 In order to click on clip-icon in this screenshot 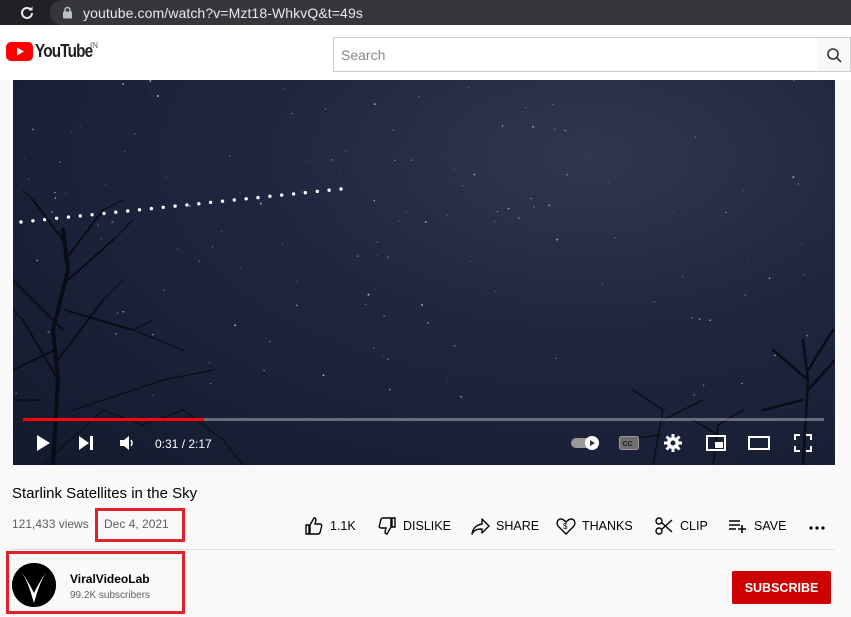, I will do `click(664, 526)`.